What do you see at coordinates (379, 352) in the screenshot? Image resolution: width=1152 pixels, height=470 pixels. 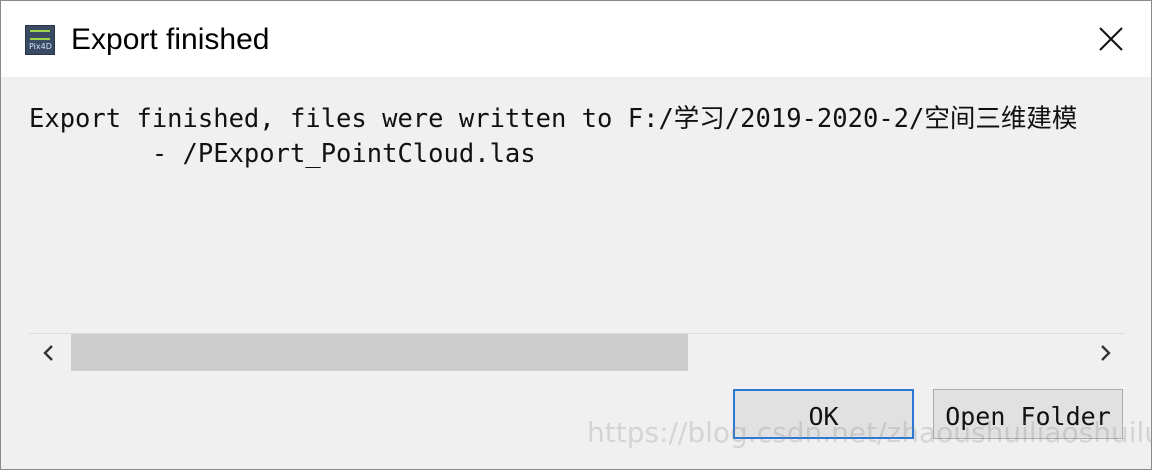 I see `scroll-thumb` at bounding box center [379, 352].